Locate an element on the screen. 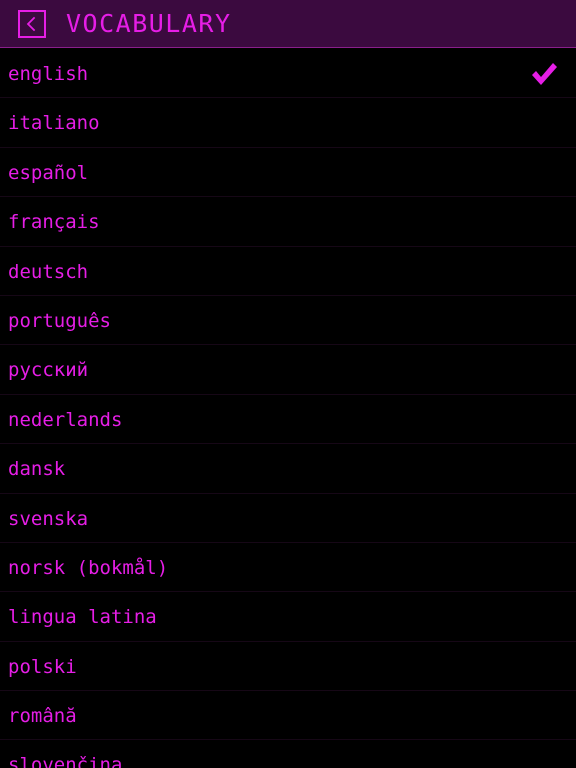  language-label: slovenčina is located at coordinates (65, 761).